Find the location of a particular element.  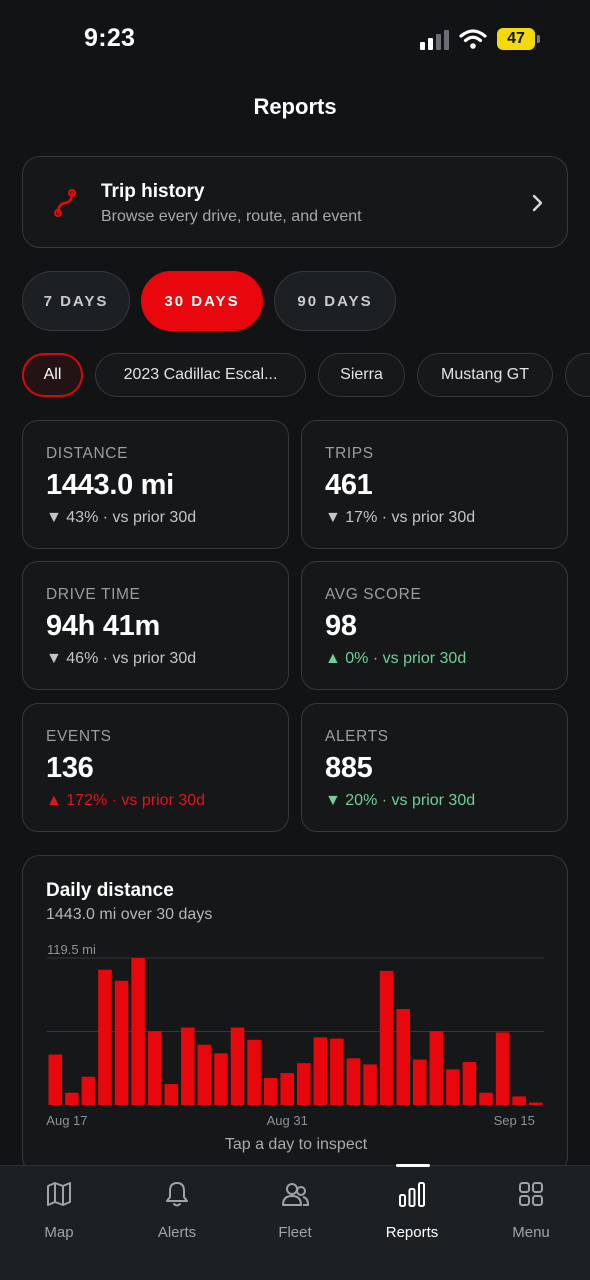

stat-delta: ▼ 20% · vs prior 30d is located at coordinates (400, 800).